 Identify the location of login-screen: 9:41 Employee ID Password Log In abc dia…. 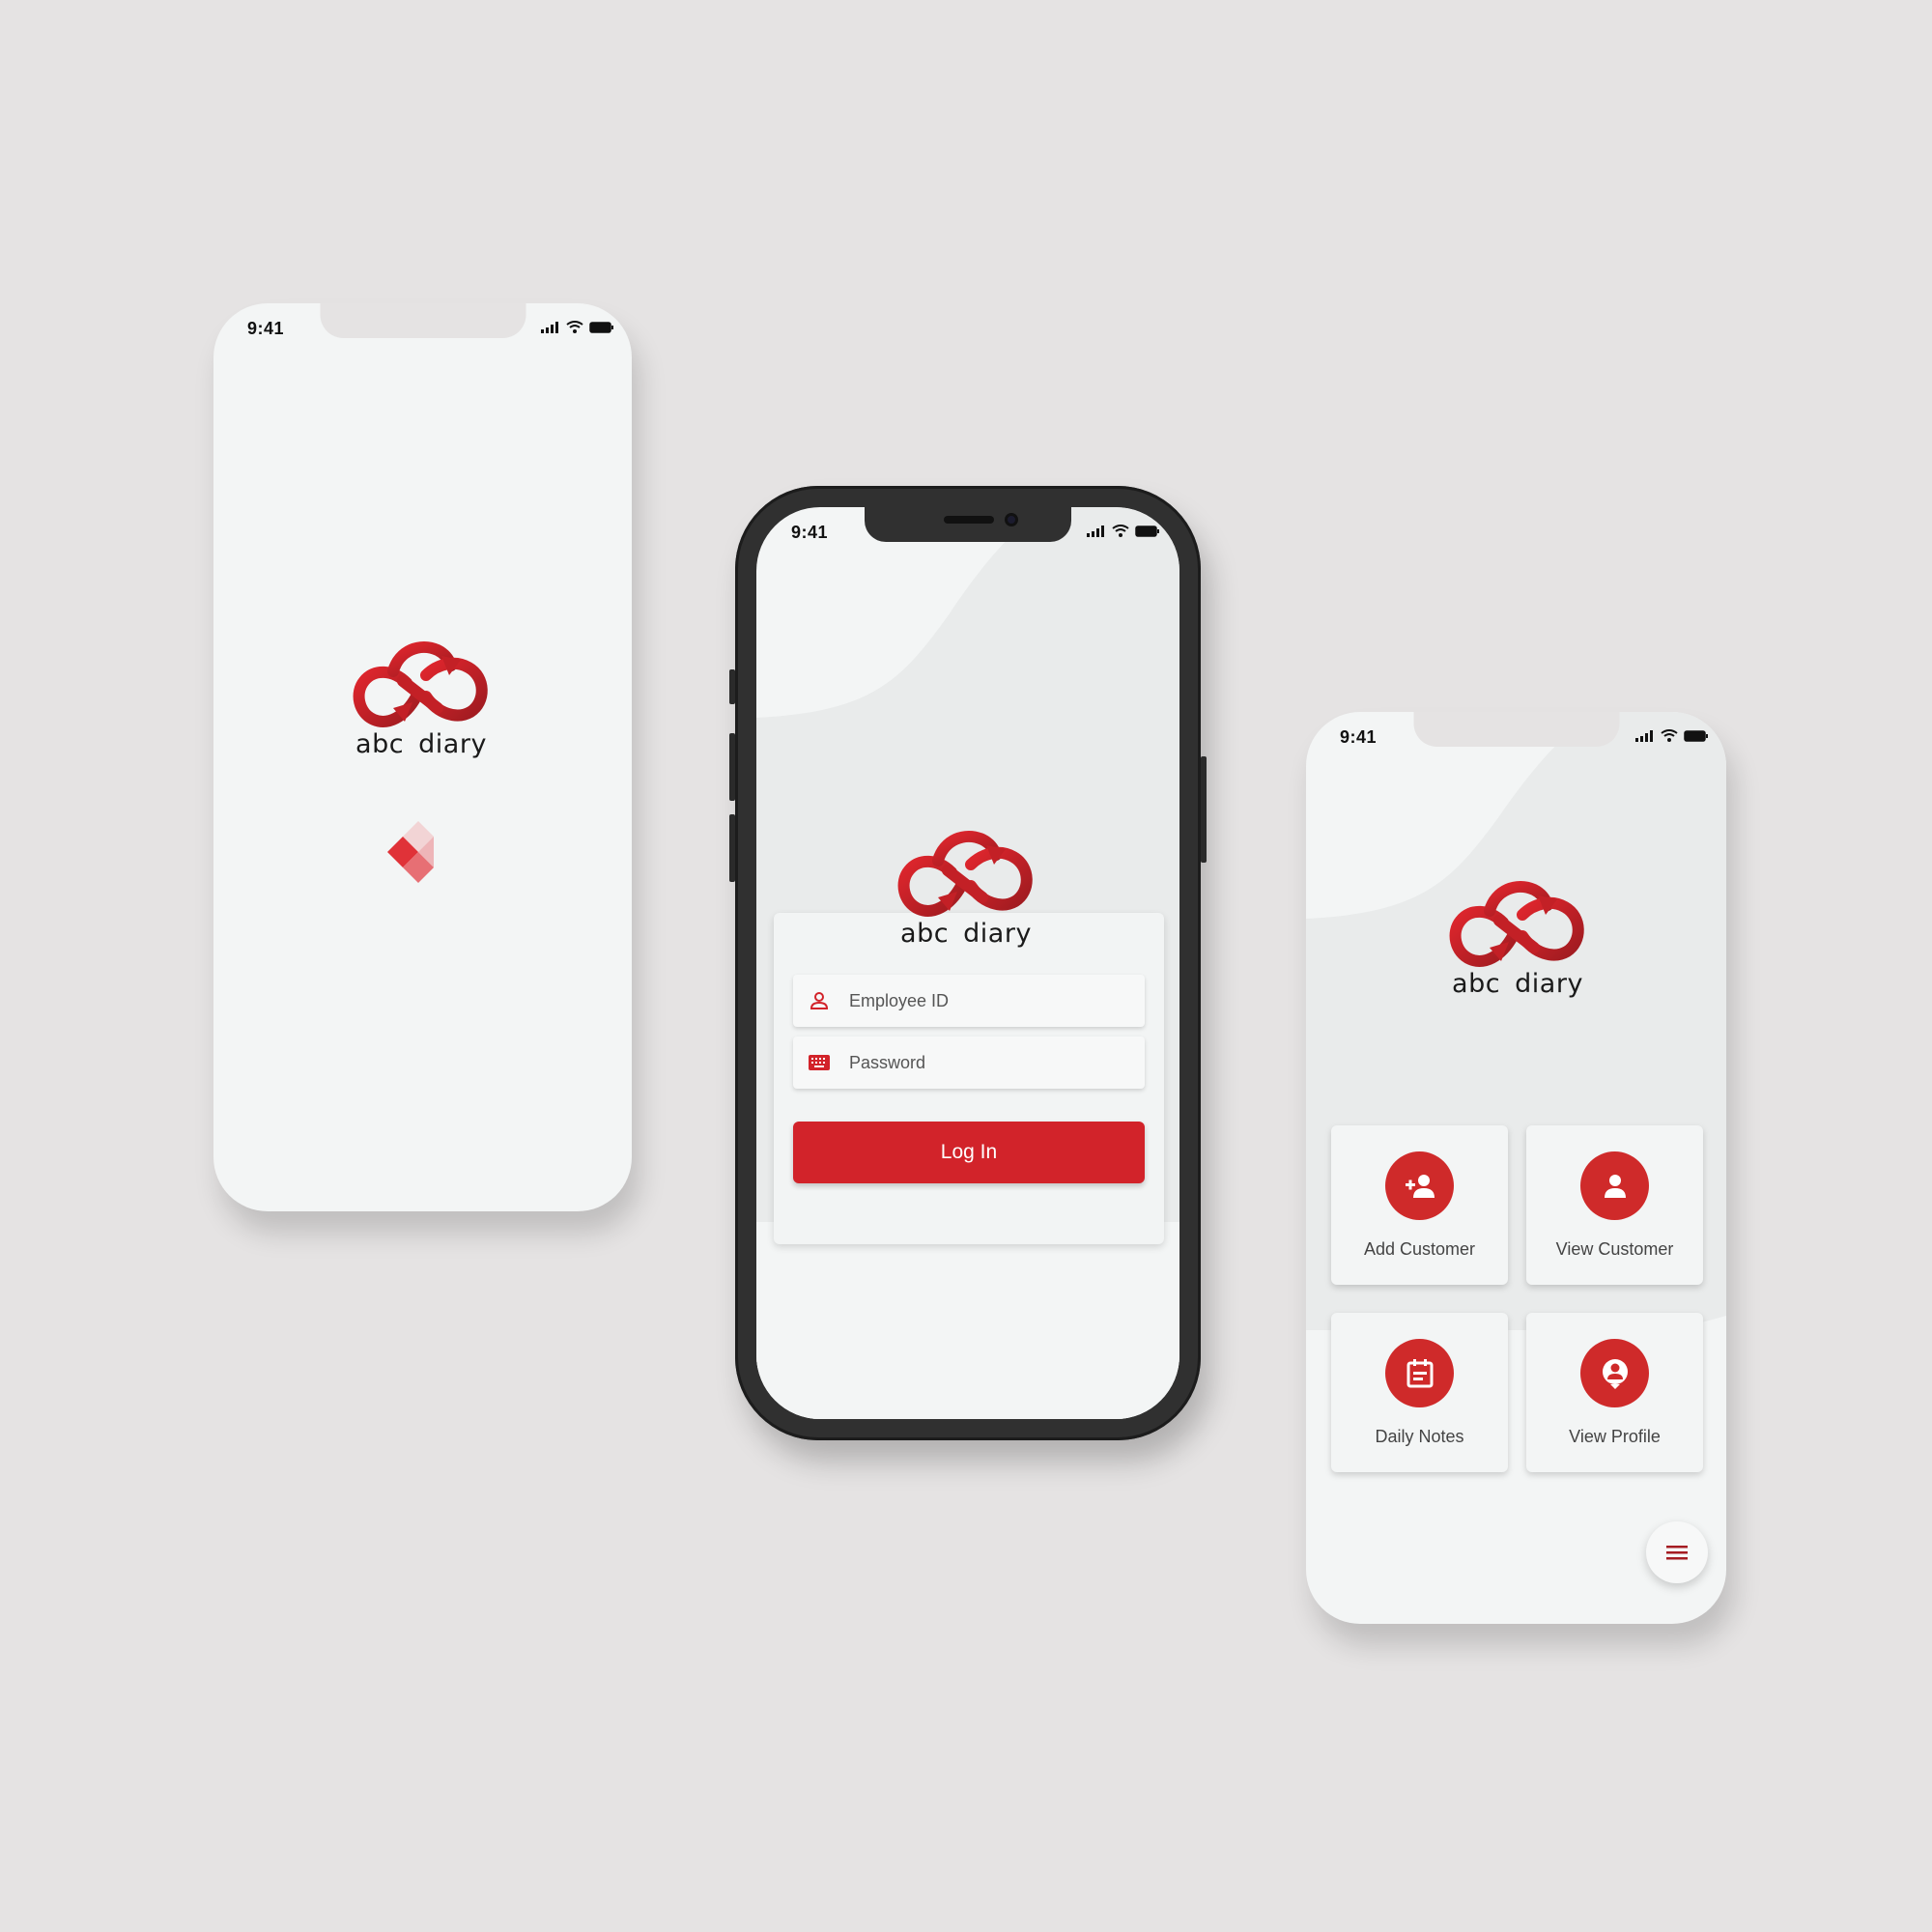
(967, 963).